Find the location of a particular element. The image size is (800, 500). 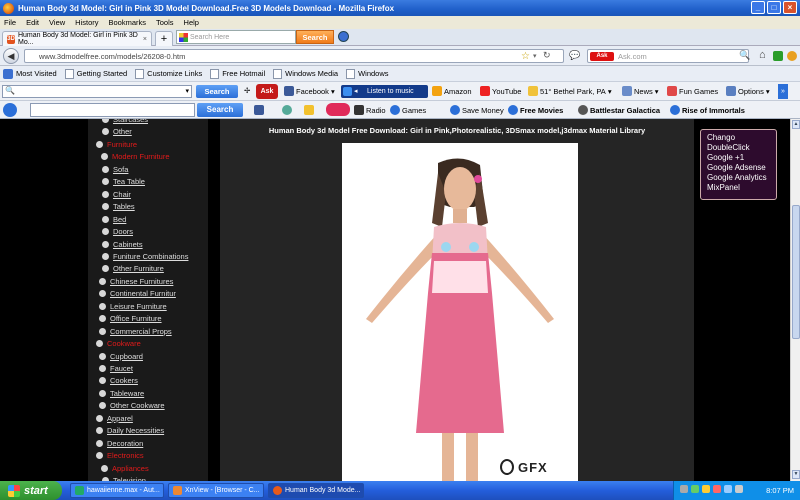

tab-close-icon: × is located at coordinates (145, 39).